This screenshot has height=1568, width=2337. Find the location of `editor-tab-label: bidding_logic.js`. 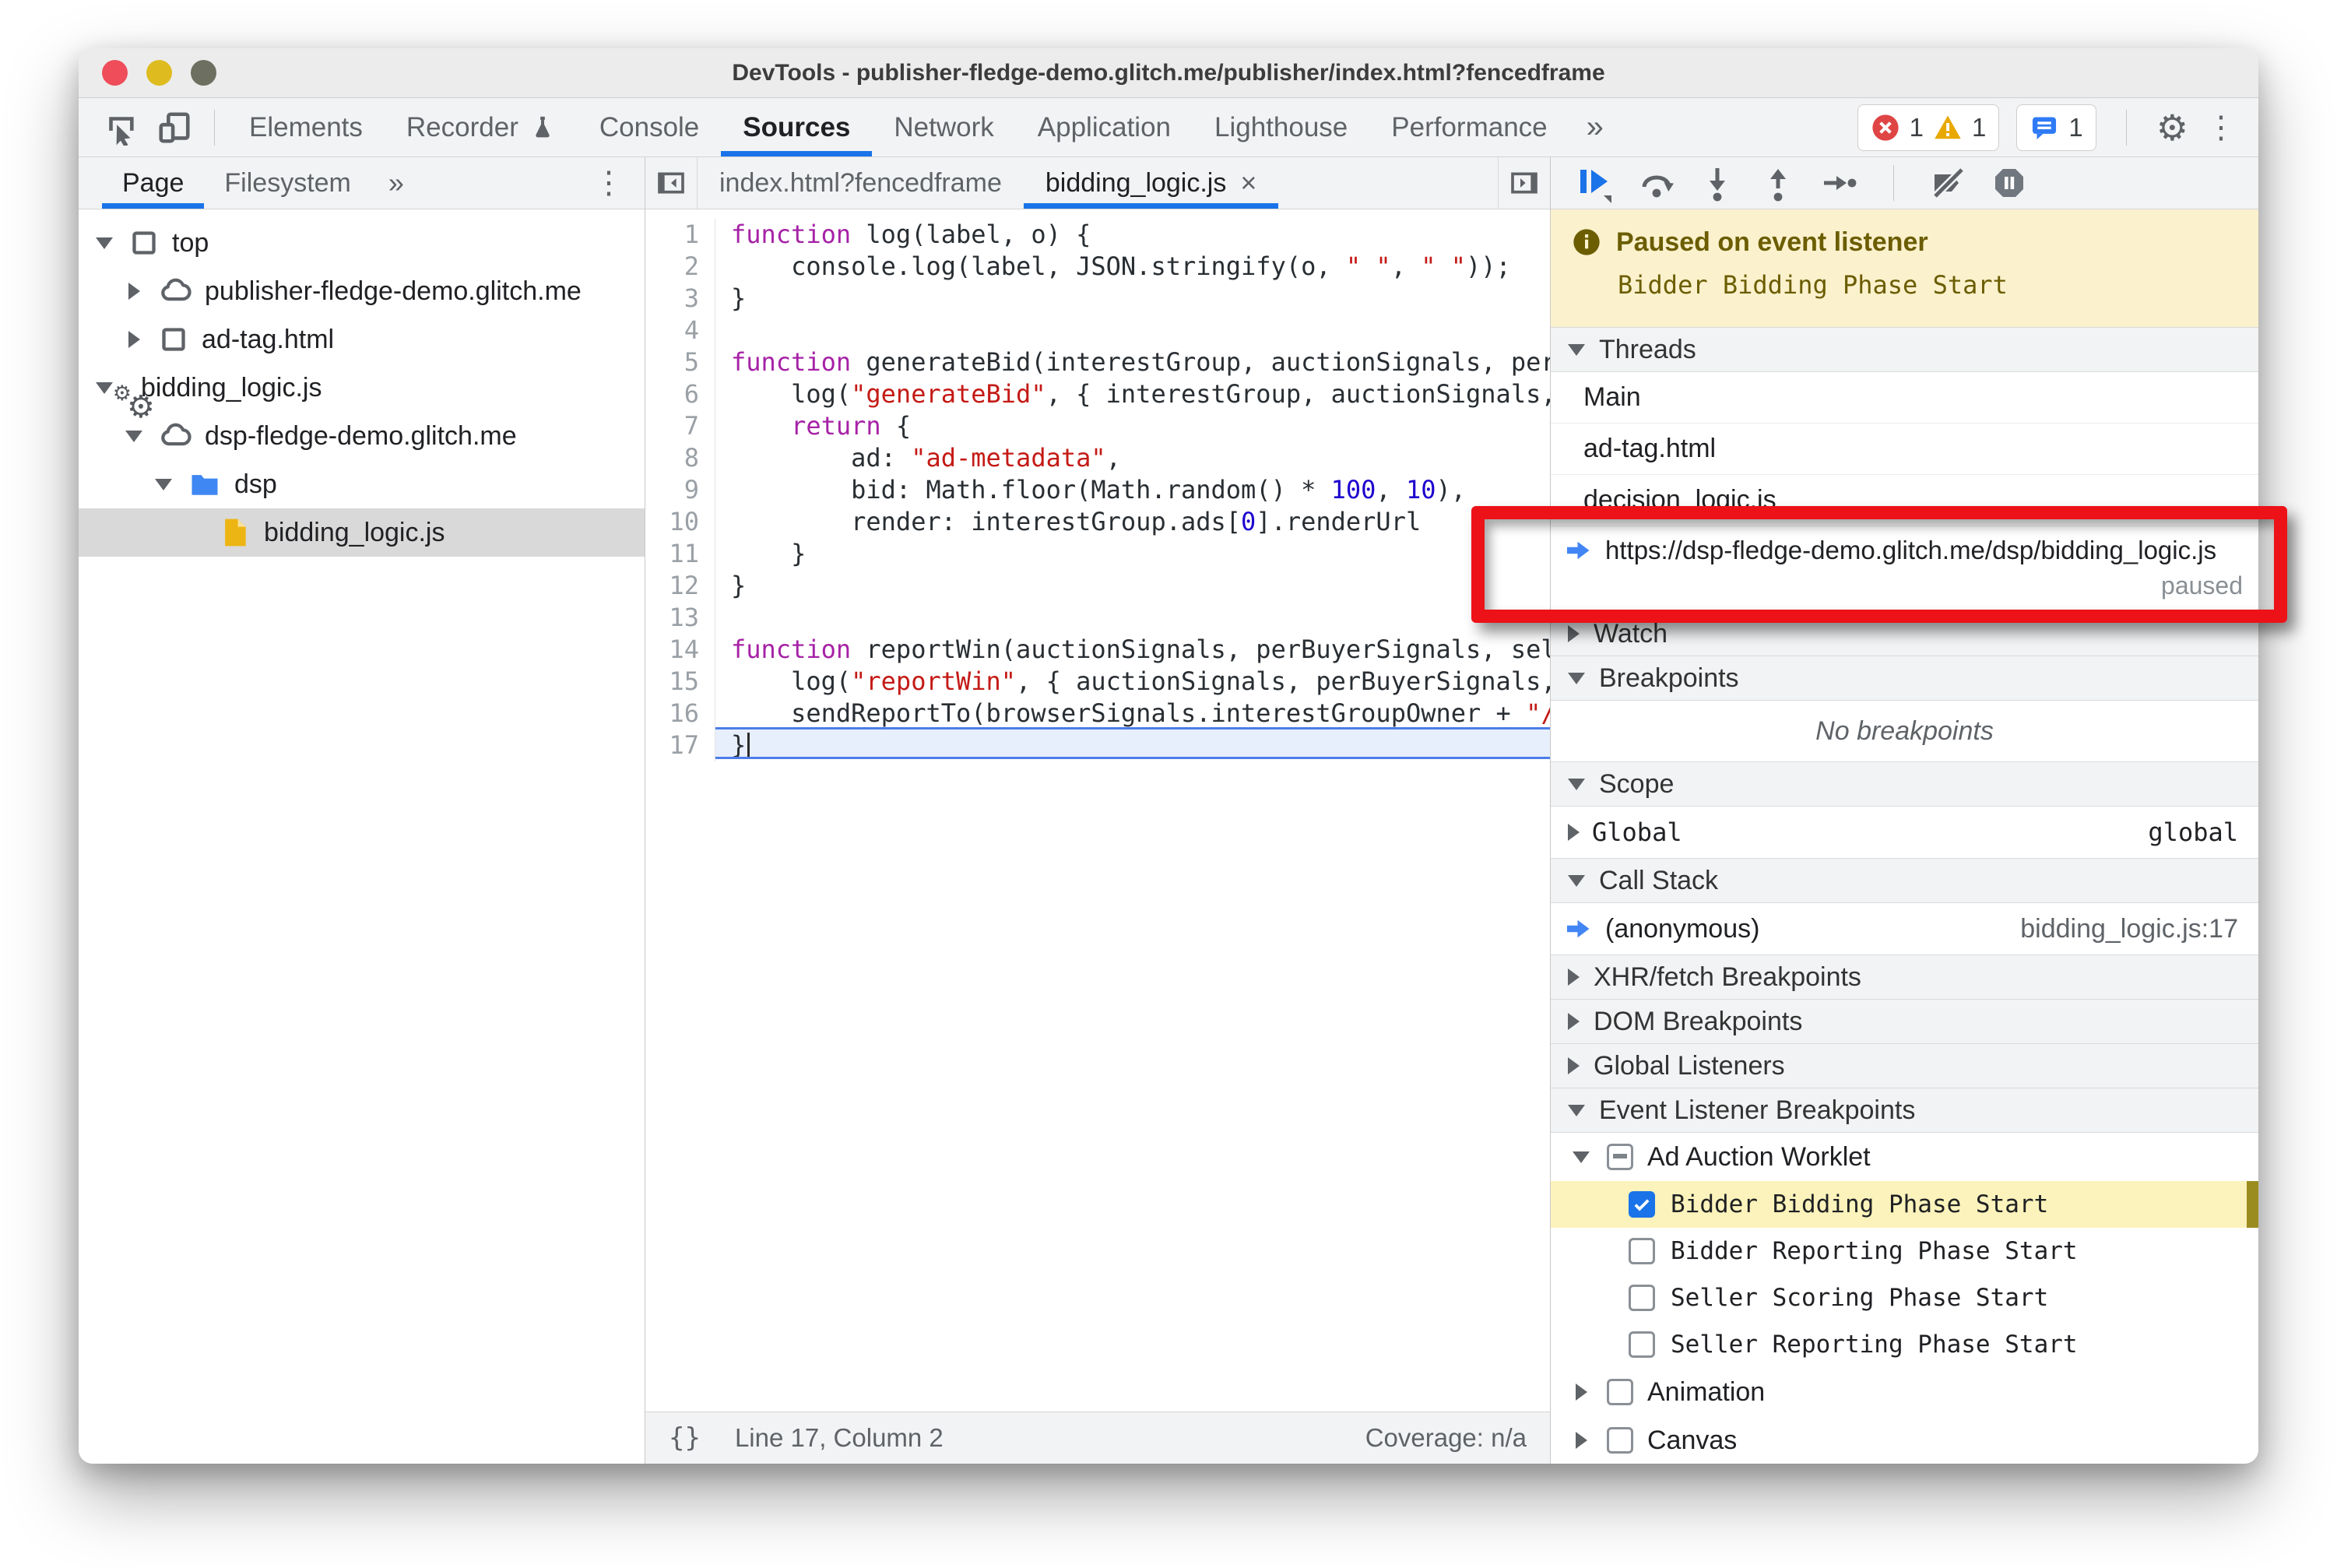

editor-tab-label: bidding_logic.js is located at coordinates (1136, 182).